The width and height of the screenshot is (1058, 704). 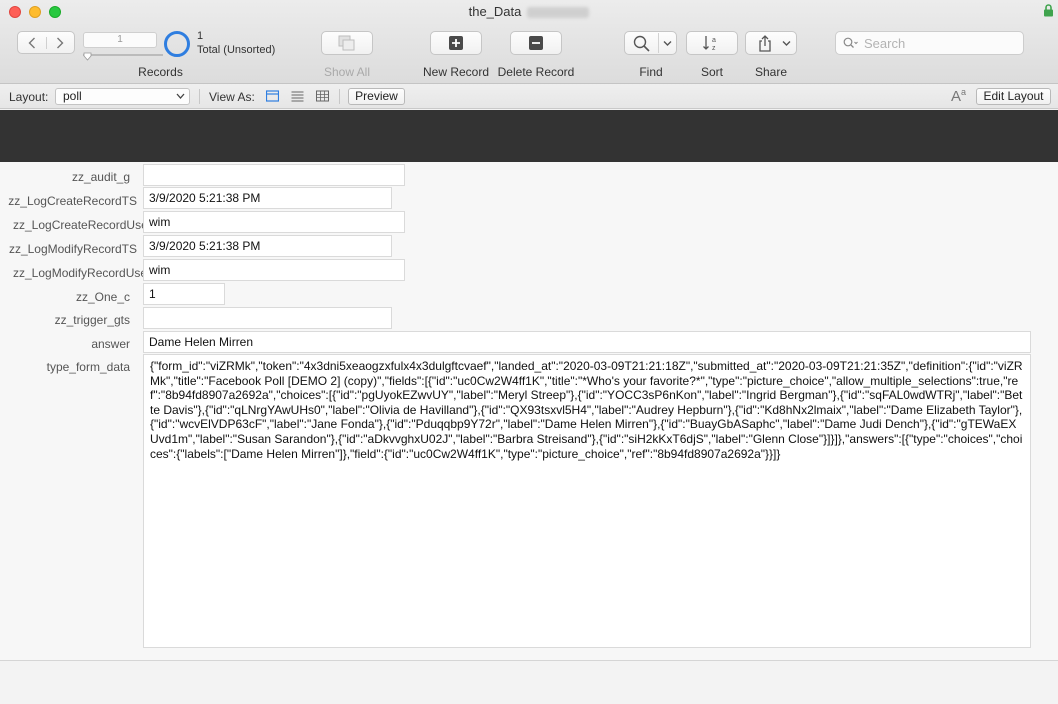 What do you see at coordinates (850, 42) in the screenshot?
I see `search-icon` at bounding box center [850, 42].